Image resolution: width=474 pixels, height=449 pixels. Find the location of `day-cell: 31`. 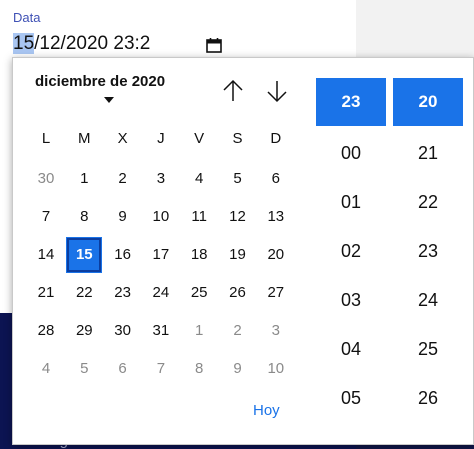

day-cell: 31 is located at coordinates (161, 331).